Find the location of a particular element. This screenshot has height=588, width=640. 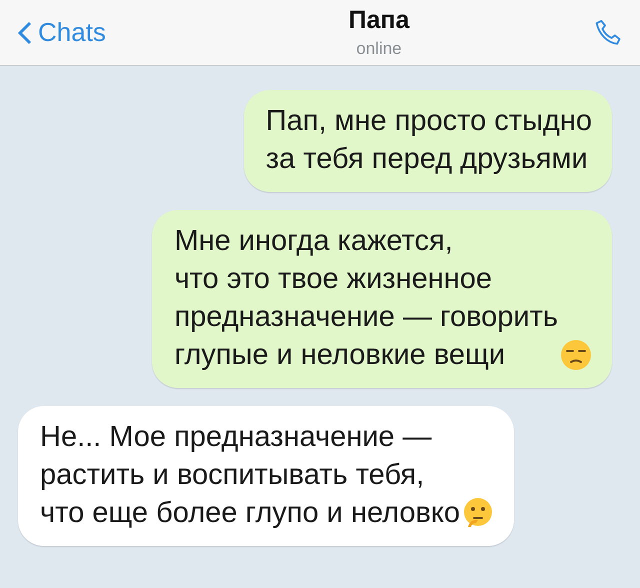

thinking-face-icon is located at coordinates (478, 513).